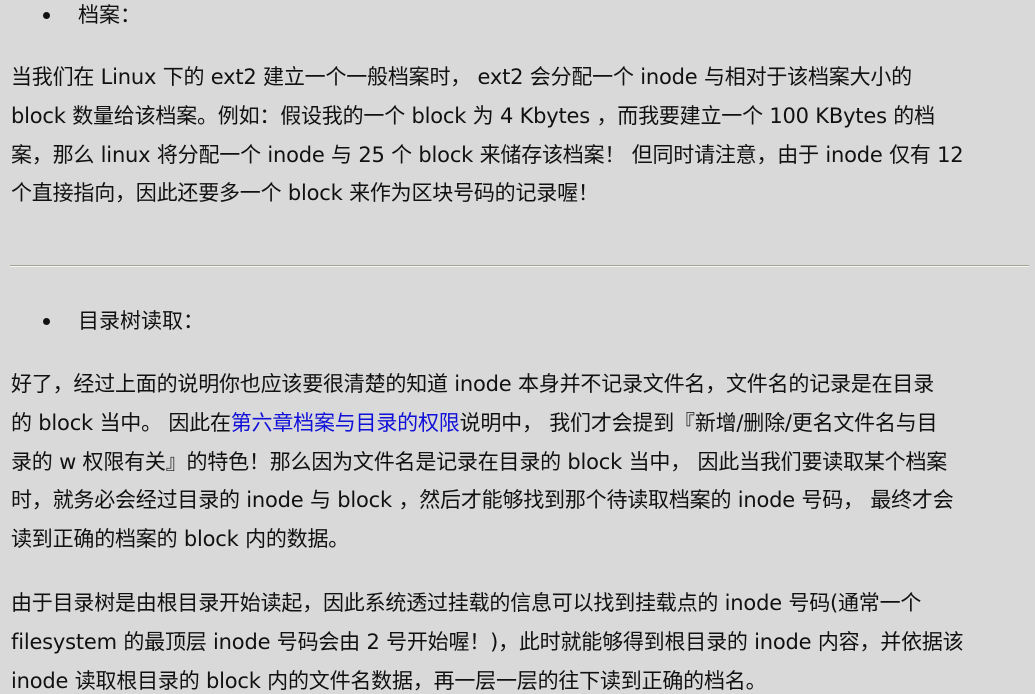 The width and height of the screenshot is (1035, 694). What do you see at coordinates (305, 193) in the screenshot?
I see `text-line: 个直接指向，因此还要多一个 block 来作为区块号码的记录喔！` at bounding box center [305, 193].